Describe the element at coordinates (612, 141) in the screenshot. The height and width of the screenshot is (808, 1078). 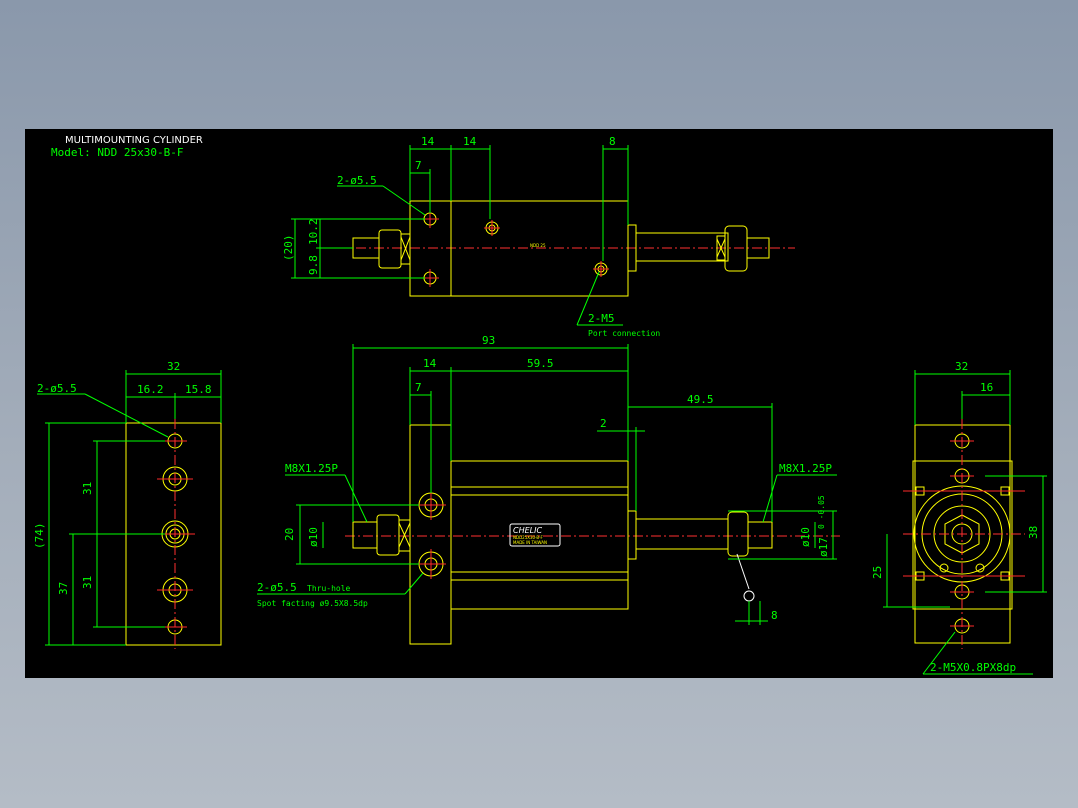
I see `dim-top-8: 8` at that location.